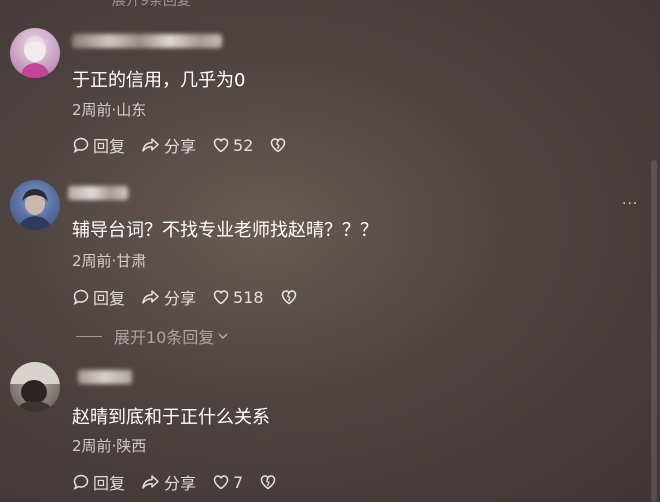 The height and width of the screenshot is (502, 660). Describe the element at coordinates (654, 331) in the screenshot. I see `scrollbar` at that location.